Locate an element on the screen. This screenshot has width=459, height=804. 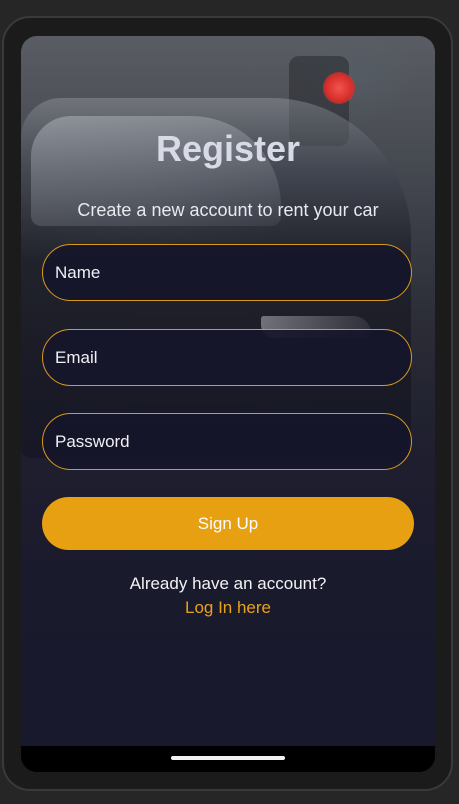
system-nav-bar is located at coordinates (228, 759).